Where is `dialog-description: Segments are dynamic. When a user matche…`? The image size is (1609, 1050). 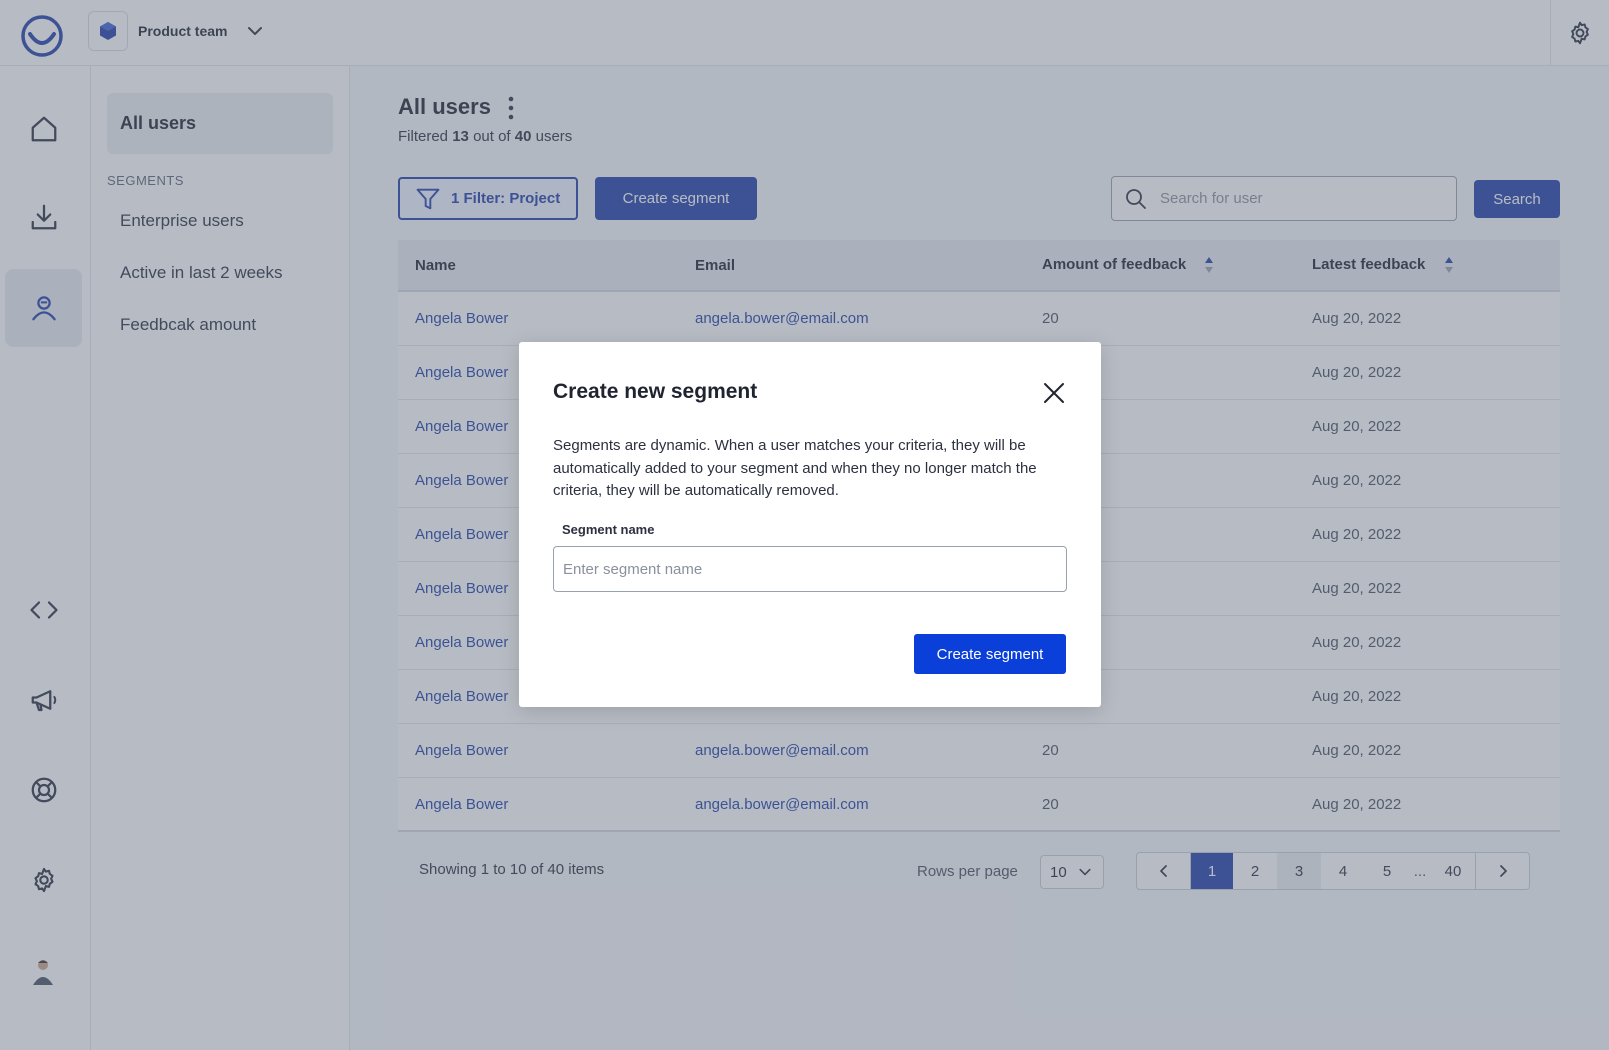
dialog-description: Segments are dynamic. When a user matche… is located at coordinates (795, 468).